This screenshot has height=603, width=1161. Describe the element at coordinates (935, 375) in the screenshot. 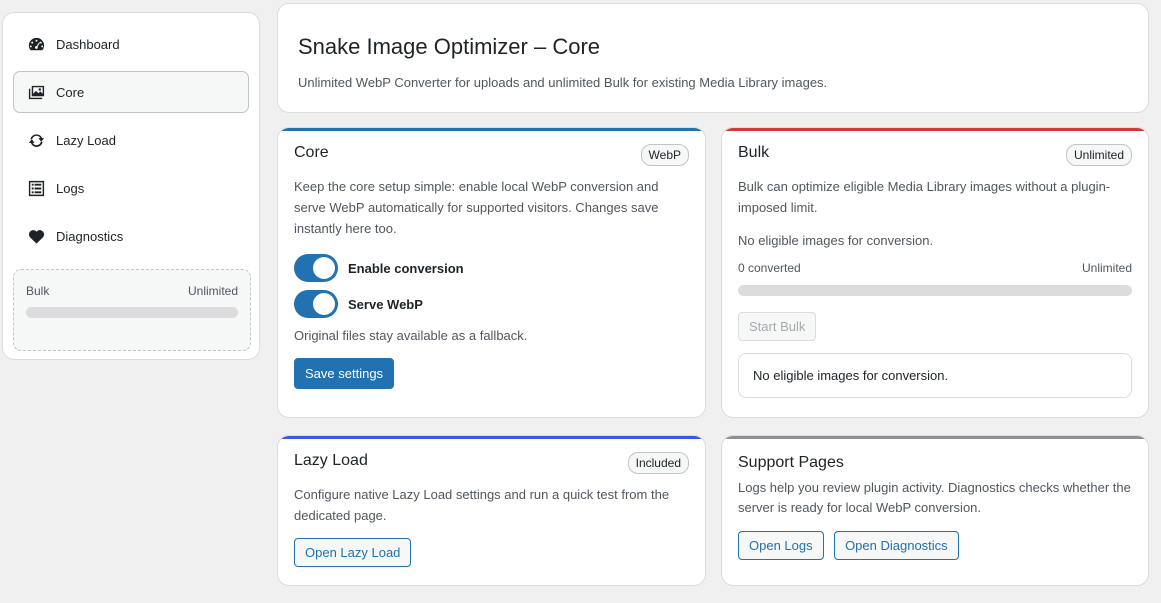

I see `bulk-notice: No eligible images for conversion.` at that location.